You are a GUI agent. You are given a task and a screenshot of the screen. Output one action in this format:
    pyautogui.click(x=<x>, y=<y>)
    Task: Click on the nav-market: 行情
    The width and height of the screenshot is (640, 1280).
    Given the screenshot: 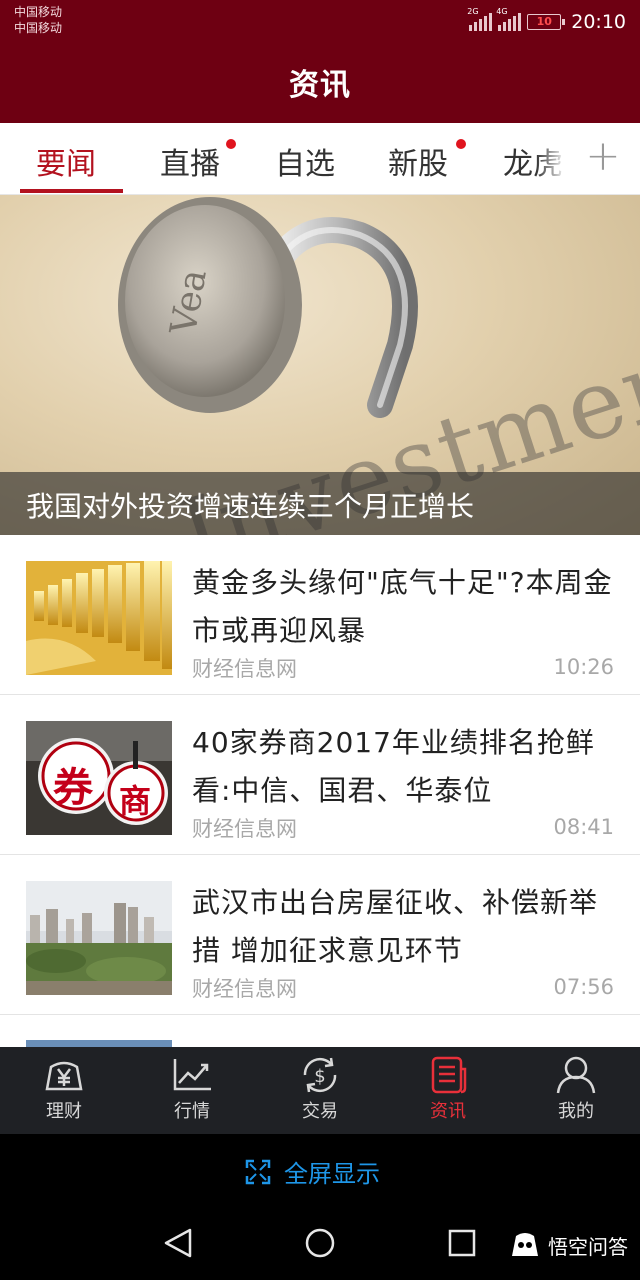 What is the action you would take?
    pyautogui.click(x=192, y=1090)
    